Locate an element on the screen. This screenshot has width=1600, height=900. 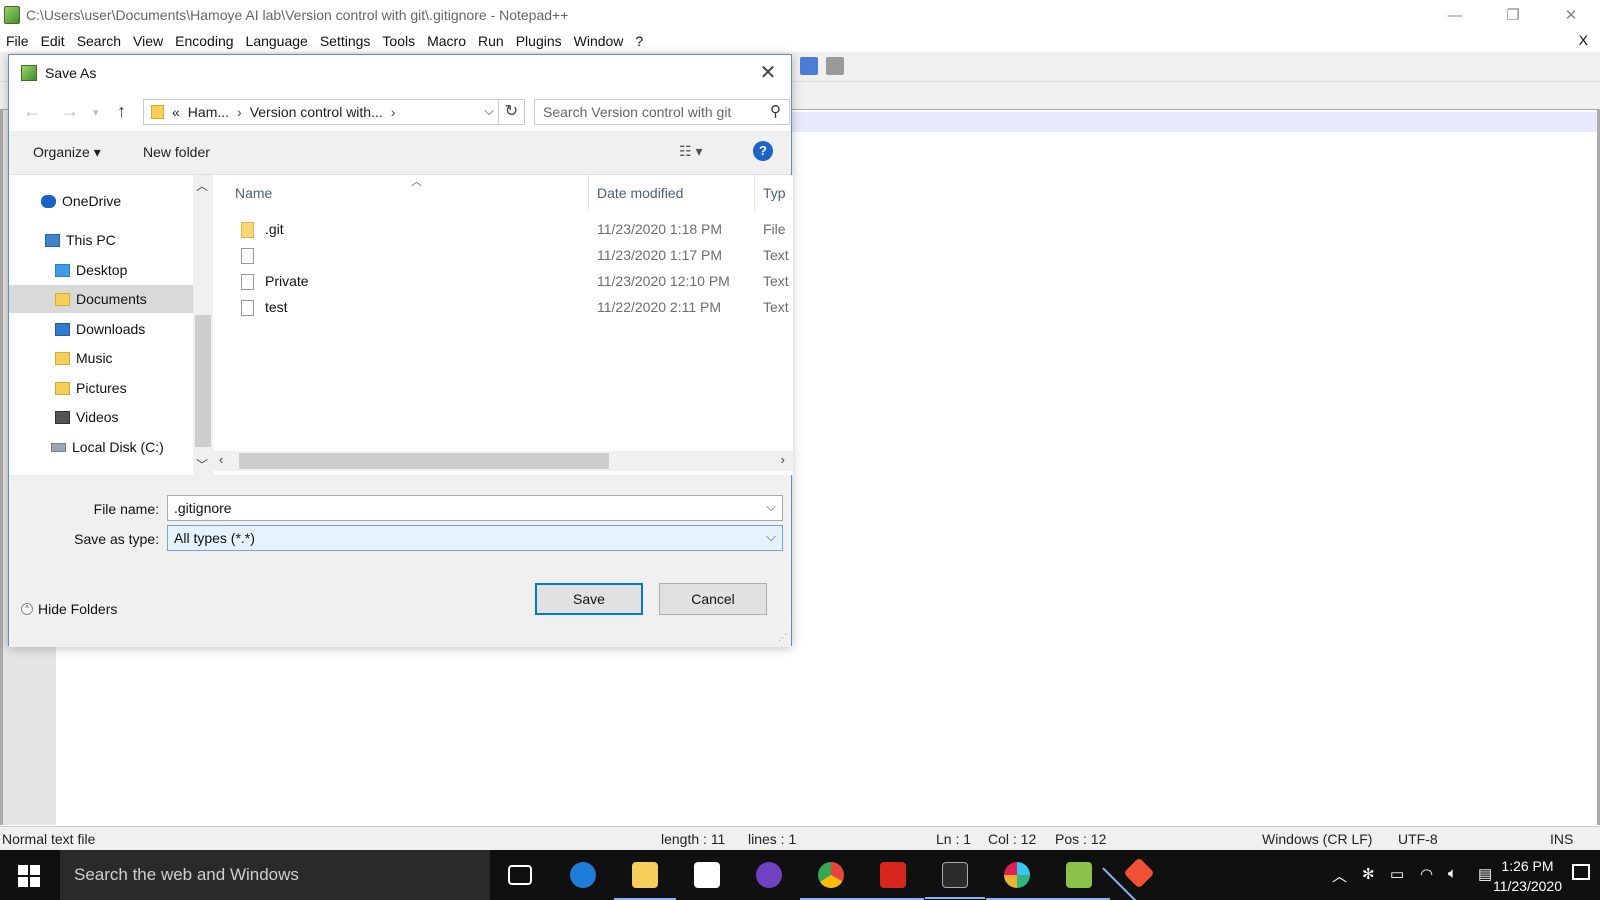
nav-item-onedrive: OneDrive is located at coordinates (101, 201).